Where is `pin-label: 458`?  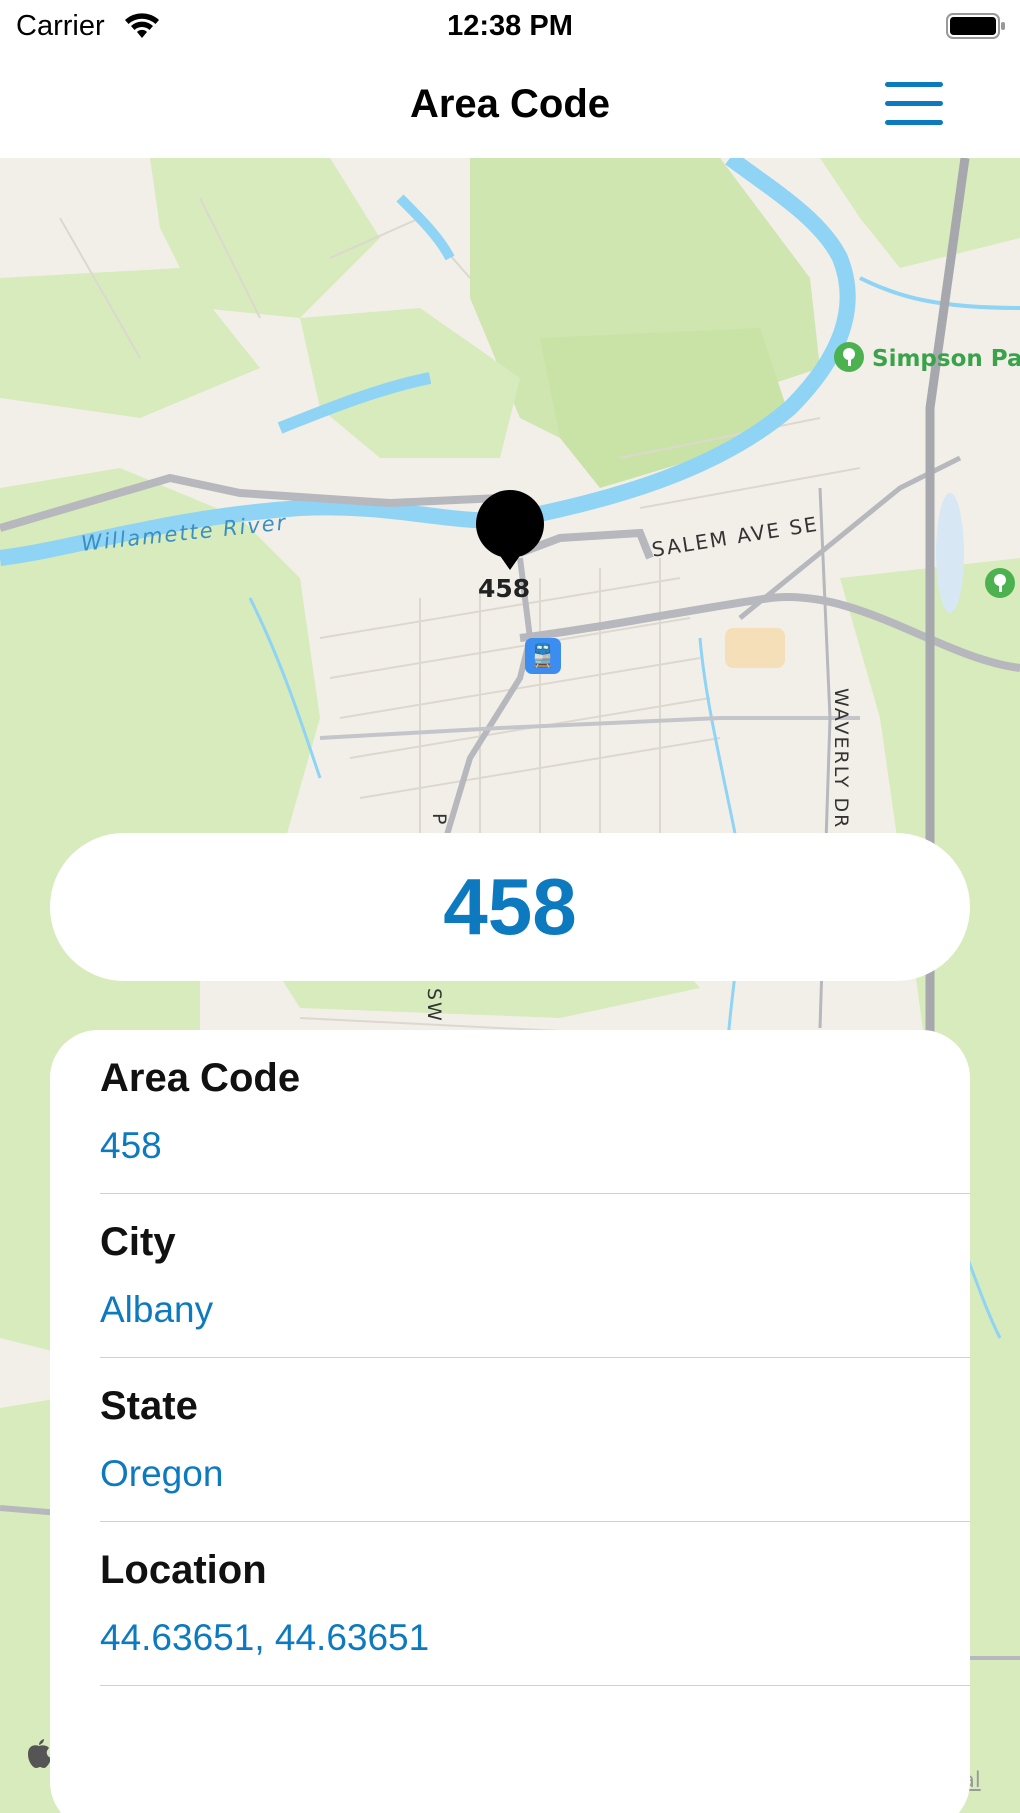
pin-label: 458 is located at coordinates (504, 588).